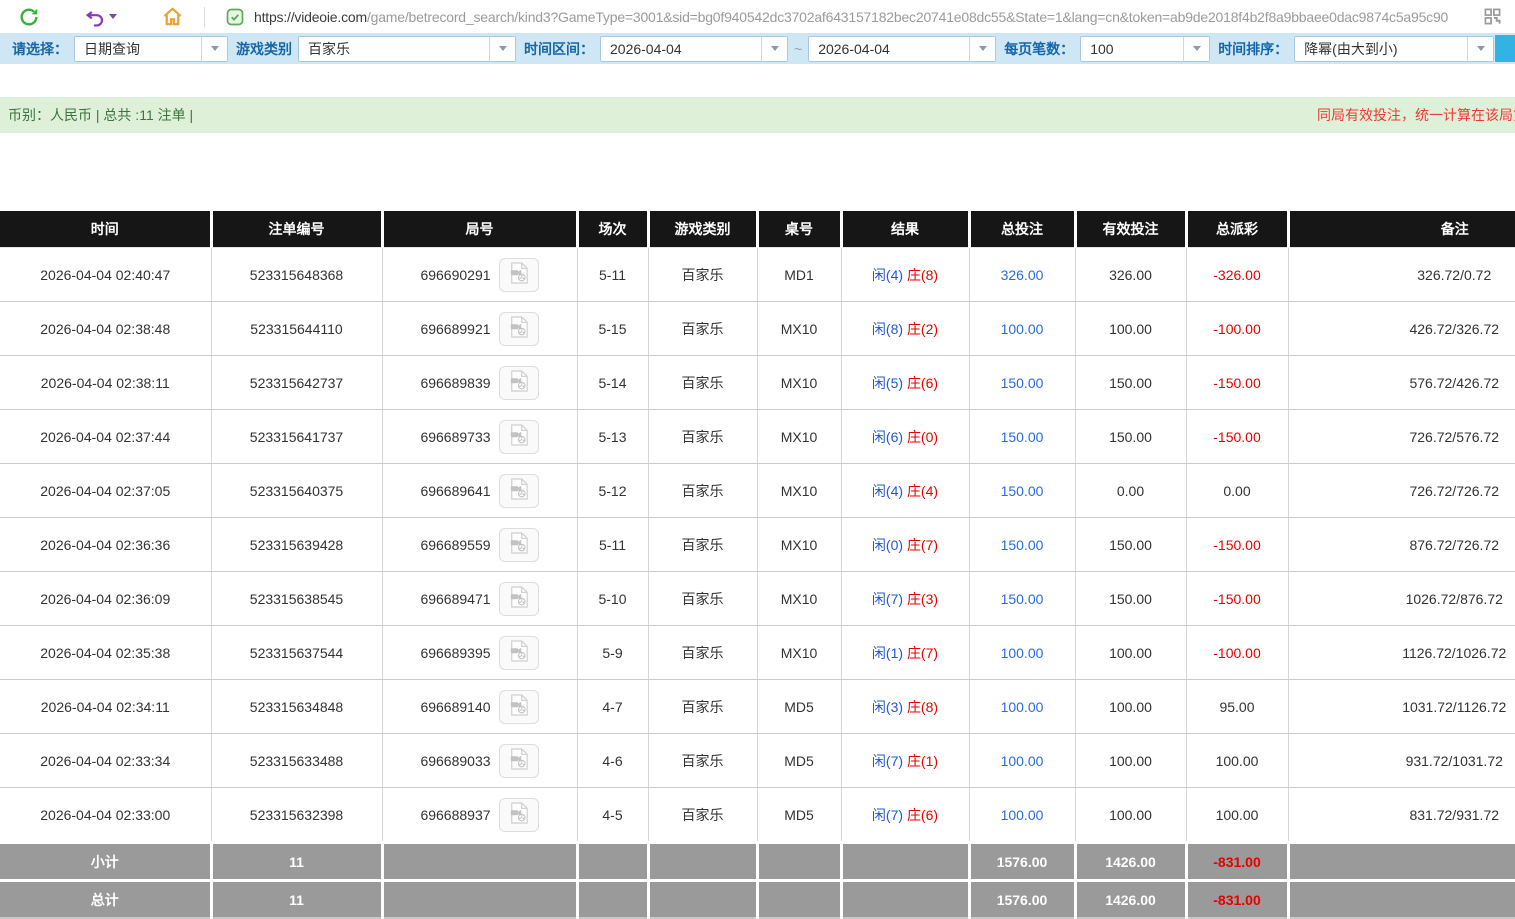 The image size is (1515, 919). What do you see at coordinates (799, 760) in the screenshot?
I see `cell-table-no: MD5` at bounding box center [799, 760].